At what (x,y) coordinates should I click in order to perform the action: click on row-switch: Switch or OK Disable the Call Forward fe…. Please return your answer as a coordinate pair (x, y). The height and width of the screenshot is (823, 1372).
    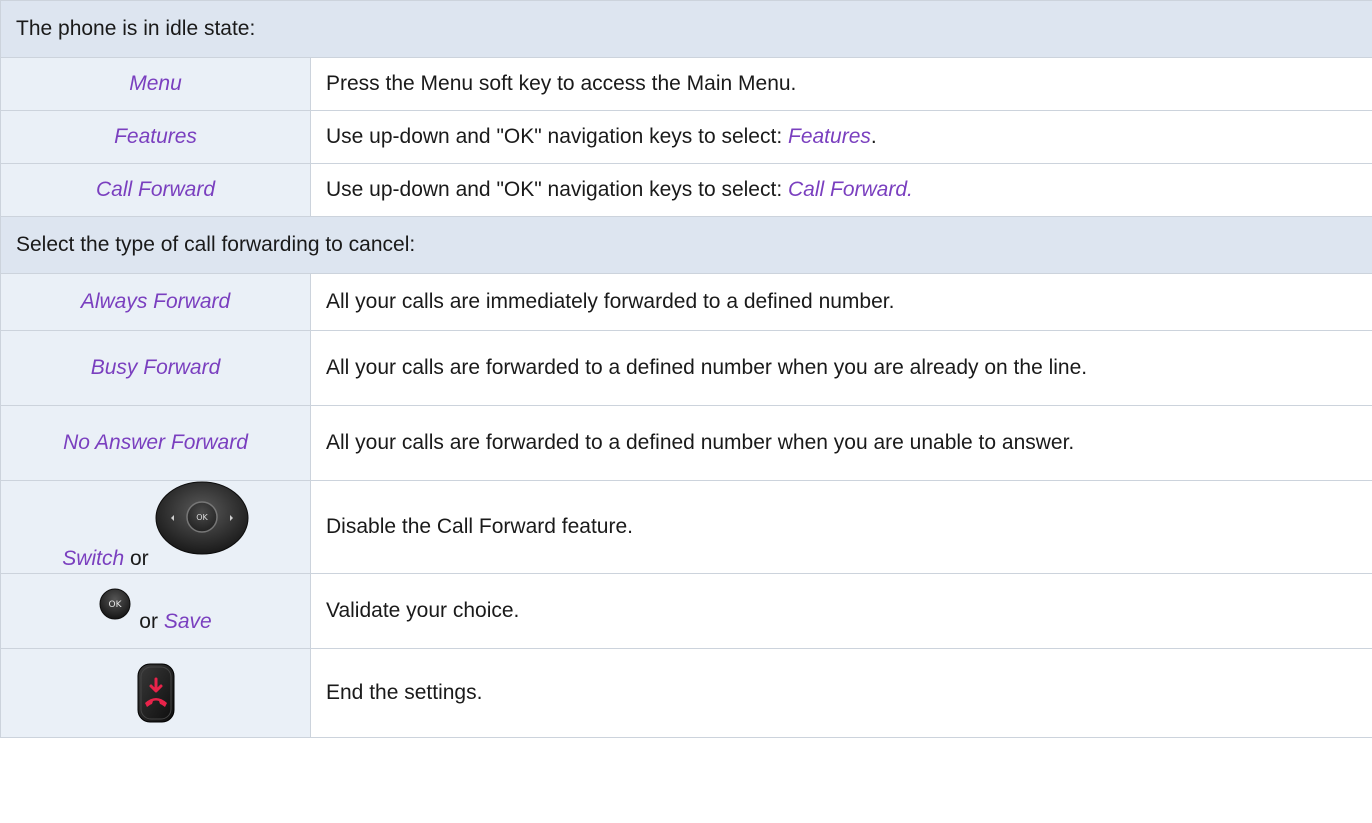
    Looking at the image, I should click on (686, 527).